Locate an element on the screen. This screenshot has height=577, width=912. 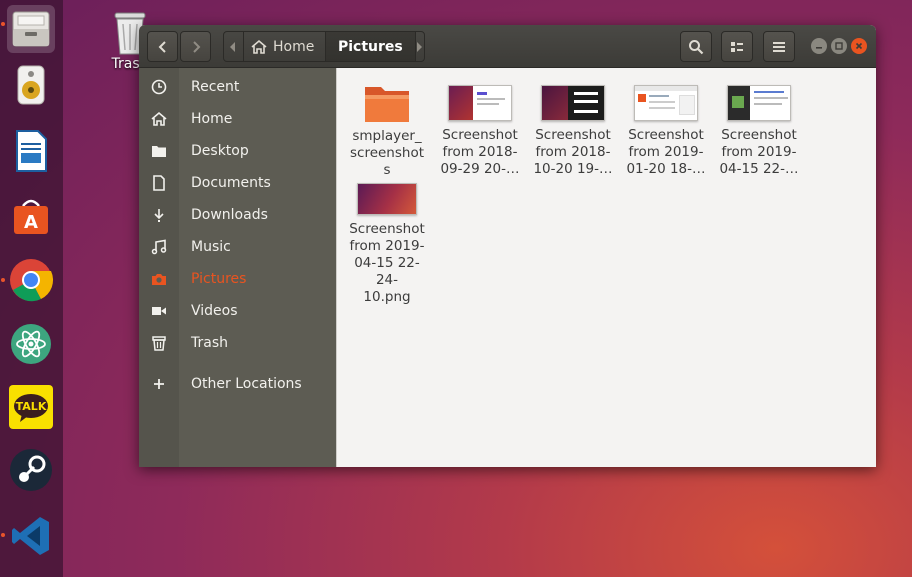
sidebar-item-pictures: Pictures is located at coordinates (237, 279).